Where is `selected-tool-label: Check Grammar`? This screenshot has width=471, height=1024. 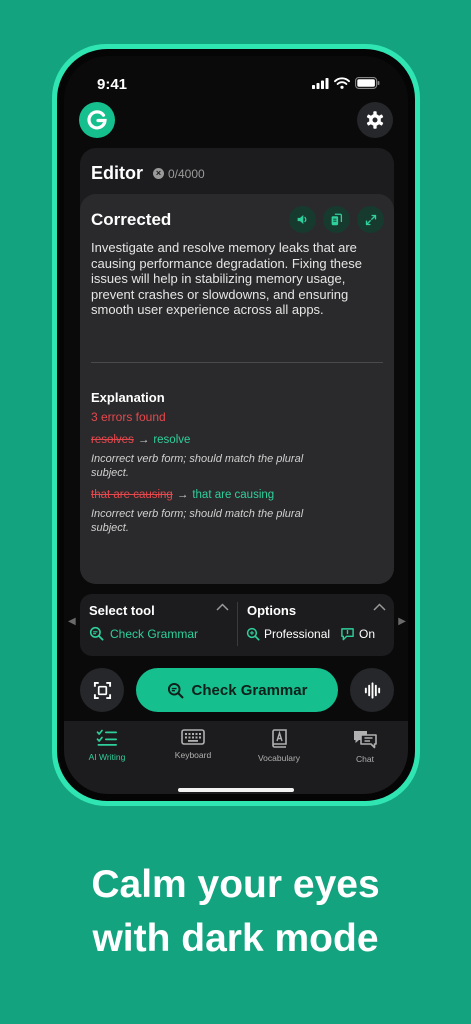
selected-tool-label: Check Grammar is located at coordinates (154, 633).